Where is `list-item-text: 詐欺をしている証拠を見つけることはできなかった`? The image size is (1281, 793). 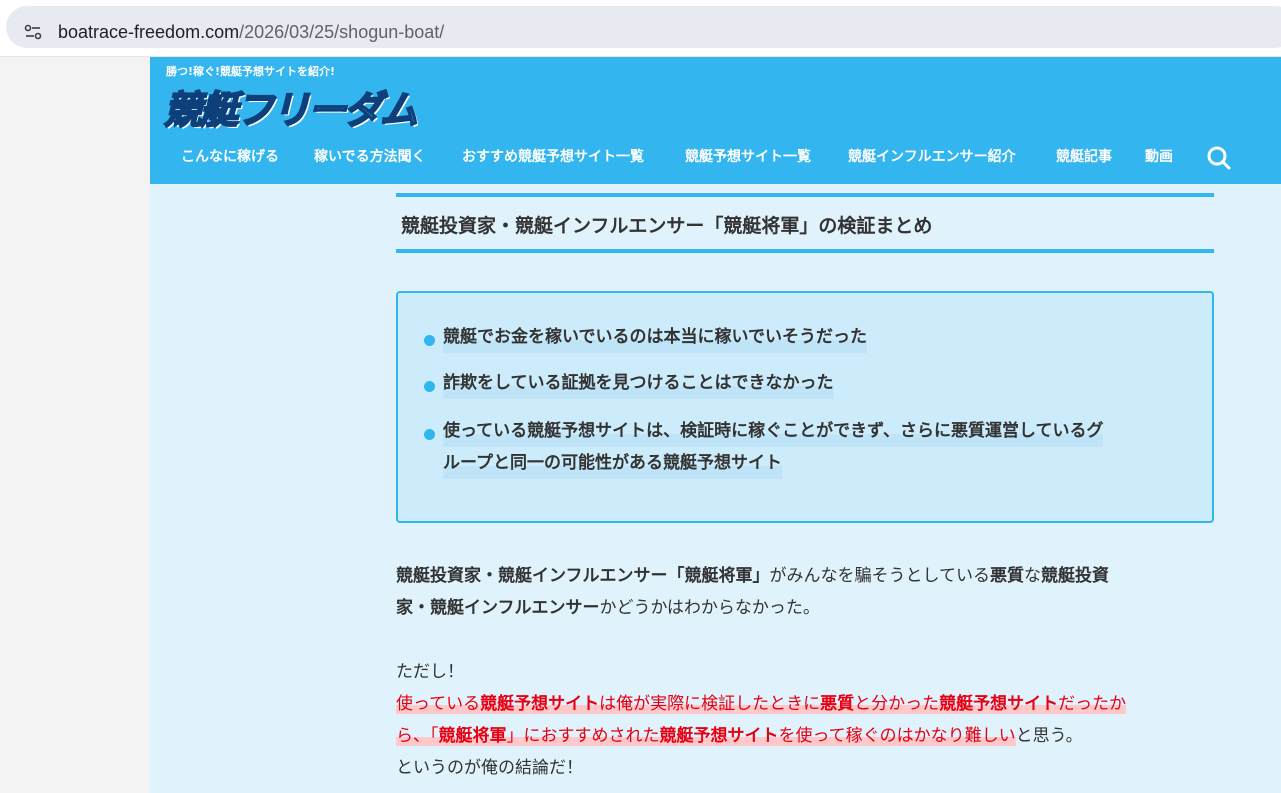 list-item-text: 詐欺をしている証拠を見つけることはできなかった is located at coordinates (638, 383).